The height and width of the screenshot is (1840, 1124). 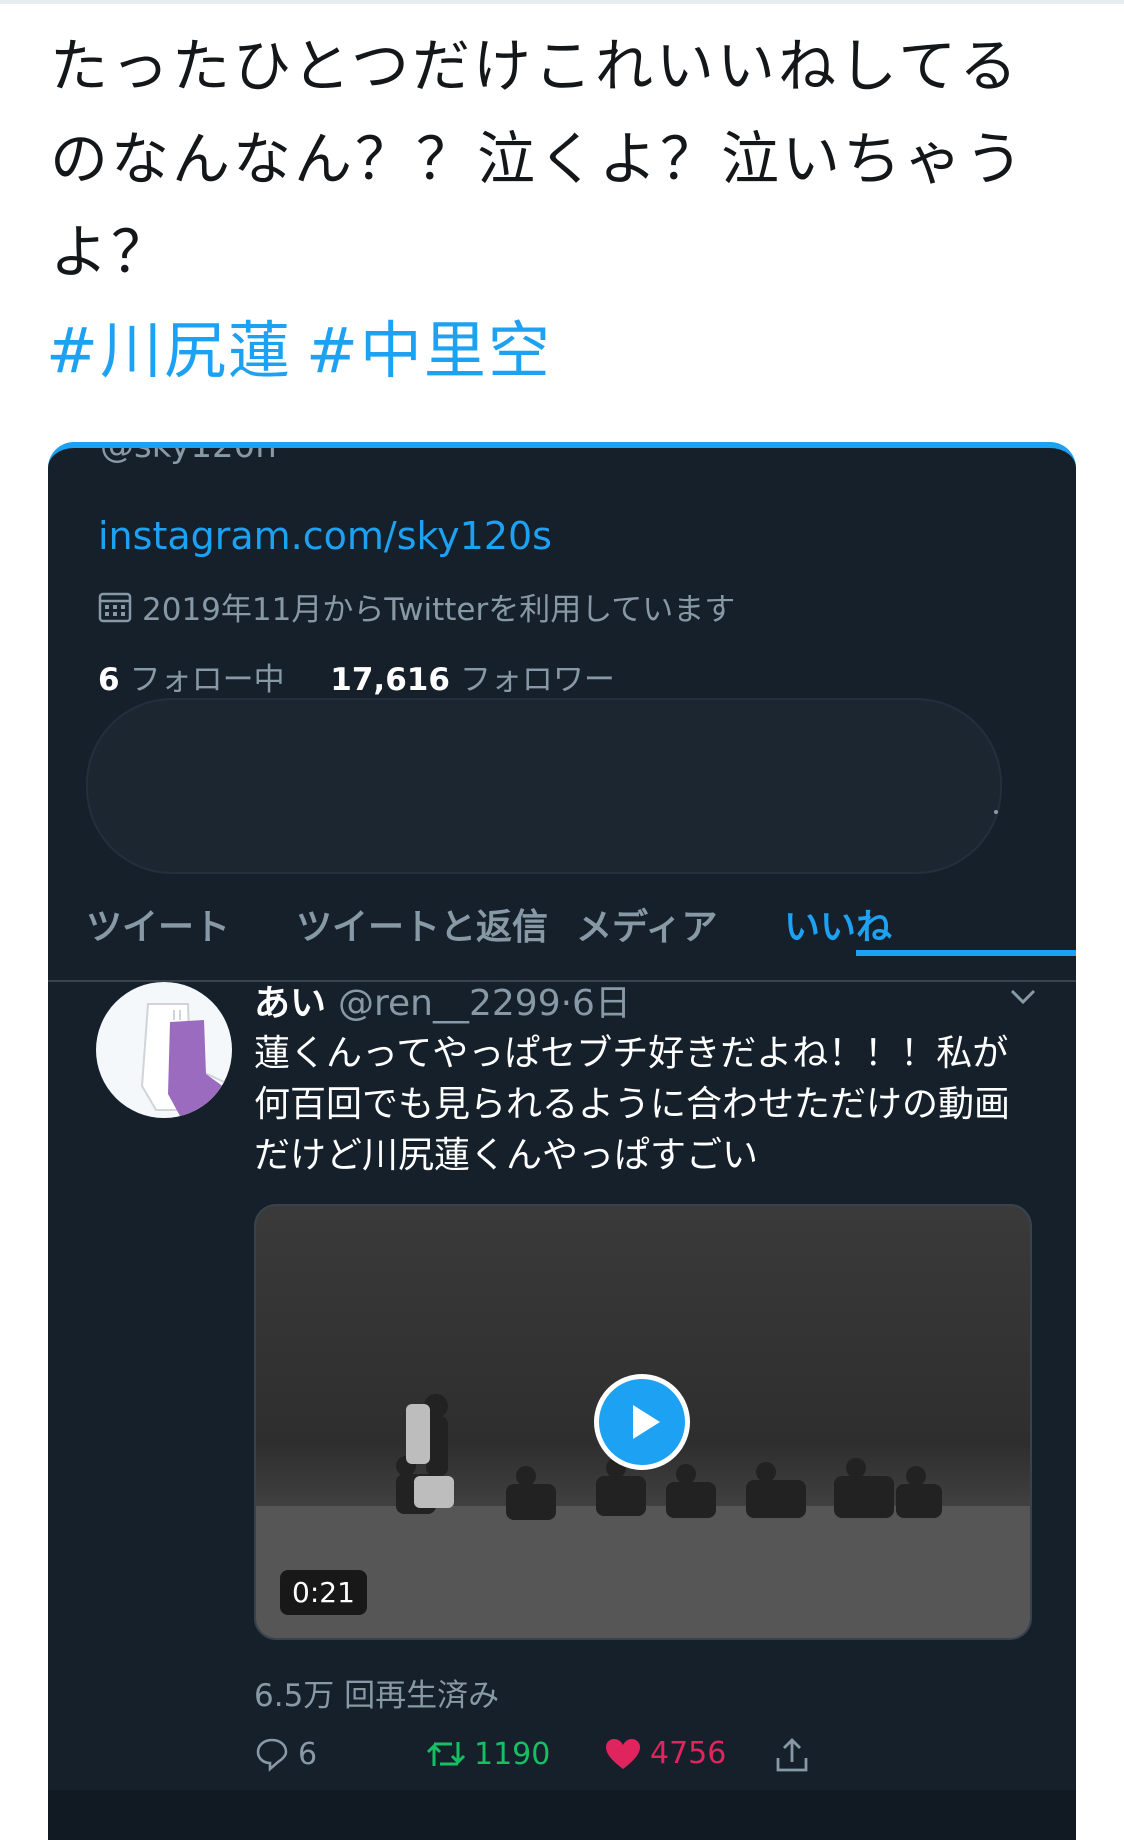 I want to click on post-text: たったひとつだけこれいいねしてるのなんなん？？泣くよ？泣いちゃうよ？, so click(x=538, y=159).